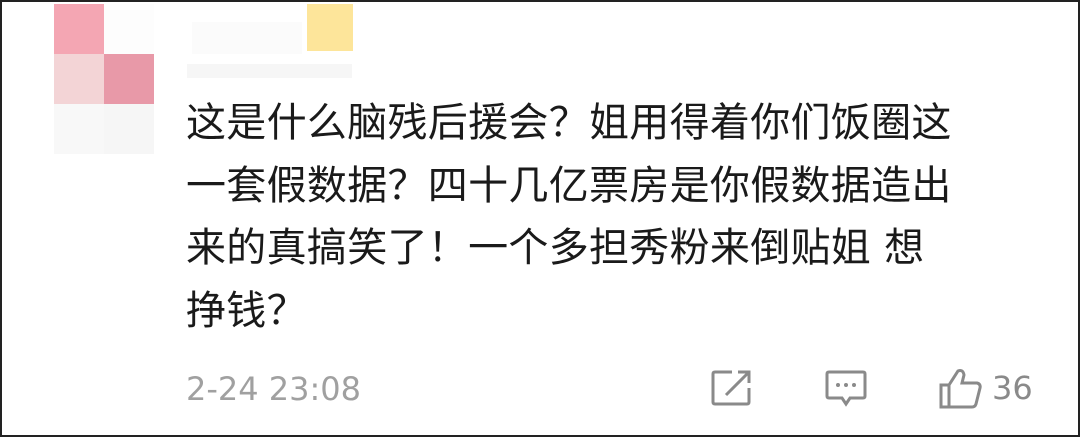 The width and height of the screenshot is (1080, 437). What do you see at coordinates (569, 185) in the screenshot?
I see `comment-line: 一套假数据？四十几亿票房是你假数据造出` at bounding box center [569, 185].